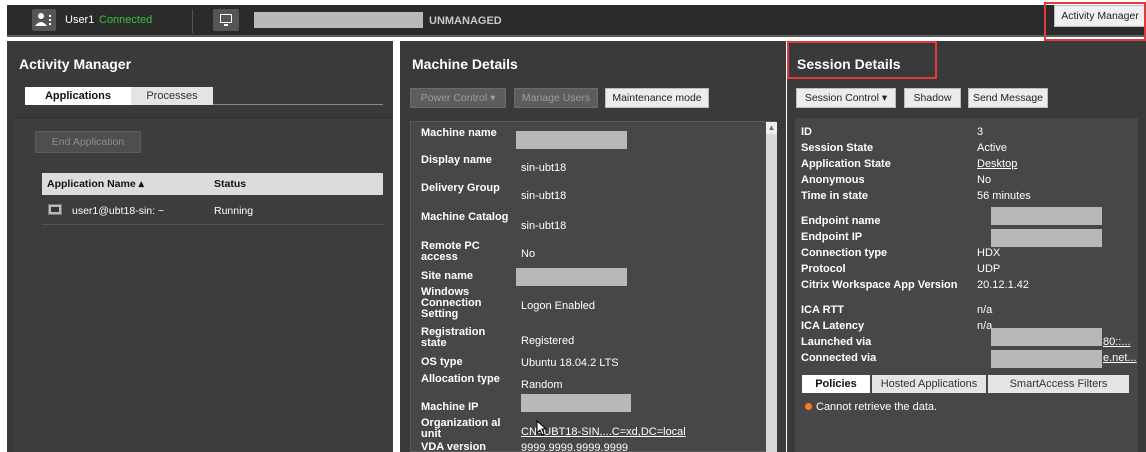 This screenshot has height=452, width=1146. What do you see at coordinates (450, 407) in the screenshot?
I see `detail-label: Machine IP` at bounding box center [450, 407].